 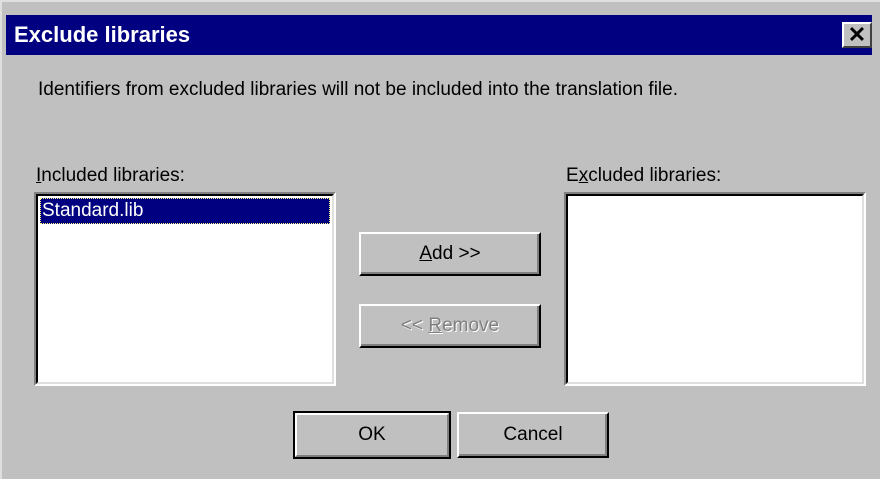 What do you see at coordinates (655, 175) in the screenshot?
I see `excluded-label-rest: cluded libraries:` at bounding box center [655, 175].